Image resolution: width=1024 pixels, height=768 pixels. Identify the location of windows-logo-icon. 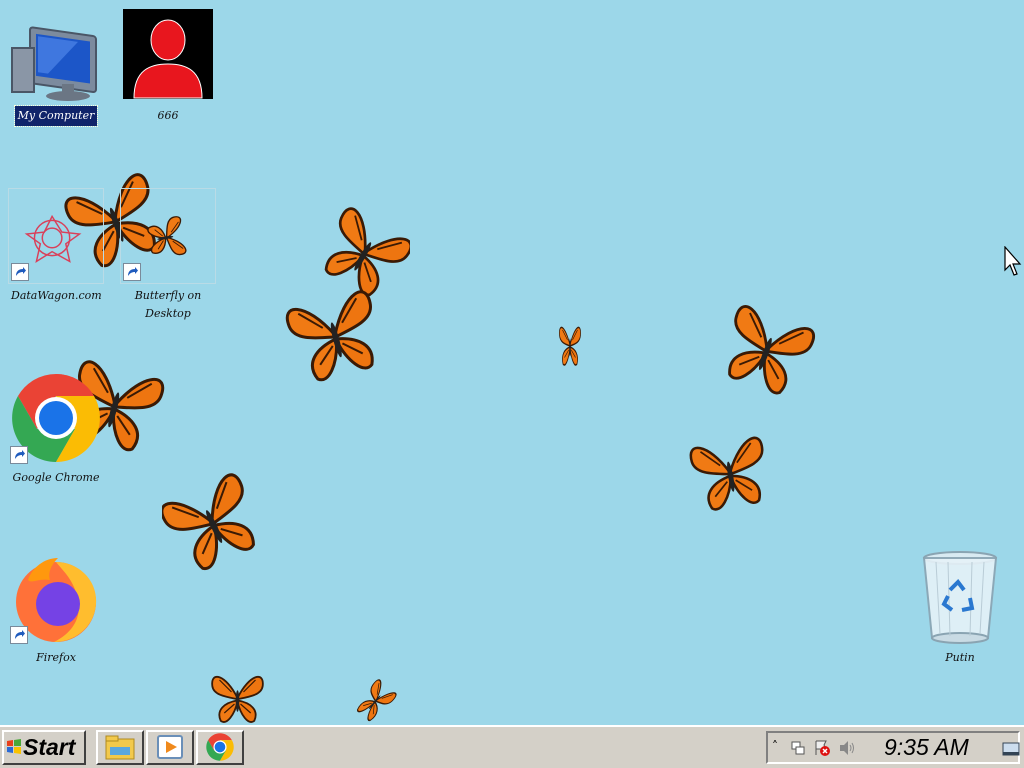
(14, 746).